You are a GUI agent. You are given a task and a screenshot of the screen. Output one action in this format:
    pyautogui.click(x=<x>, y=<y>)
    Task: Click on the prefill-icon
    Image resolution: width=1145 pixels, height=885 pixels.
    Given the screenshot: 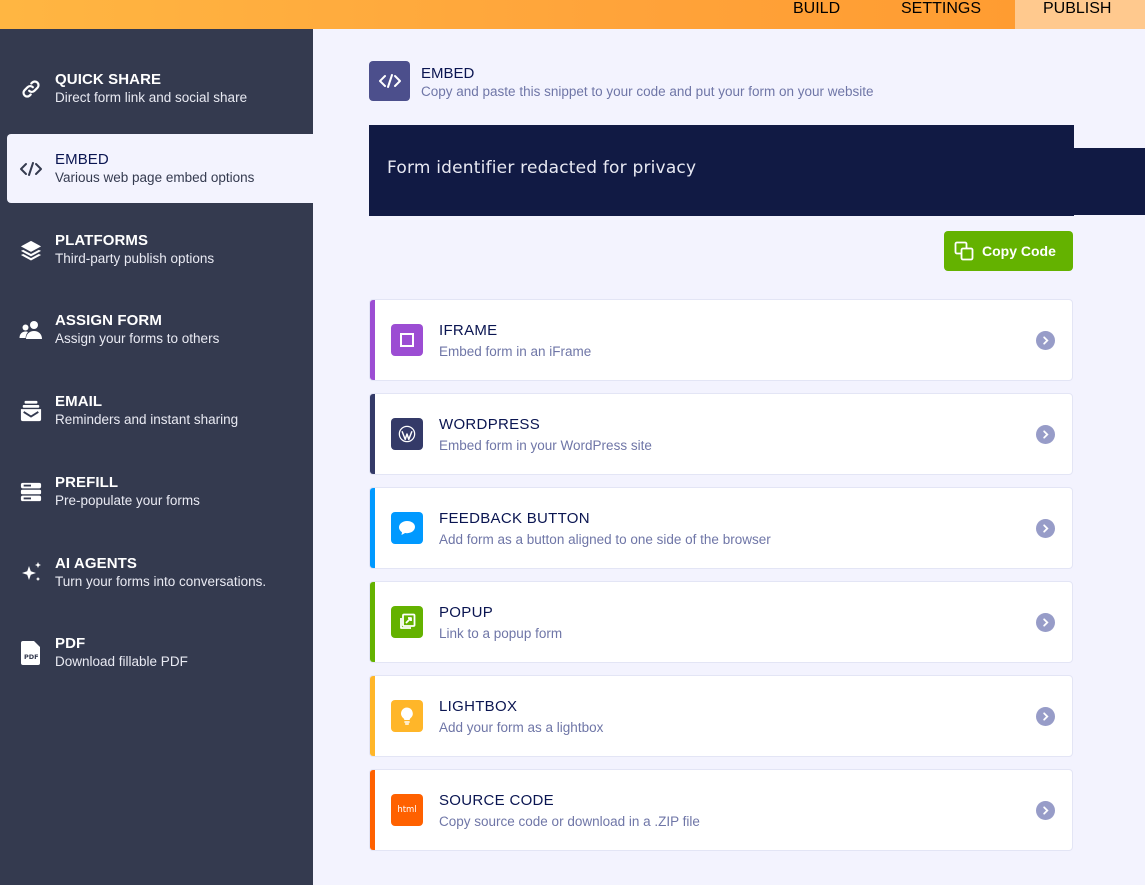 What is the action you would take?
    pyautogui.click(x=31, y=492)
    